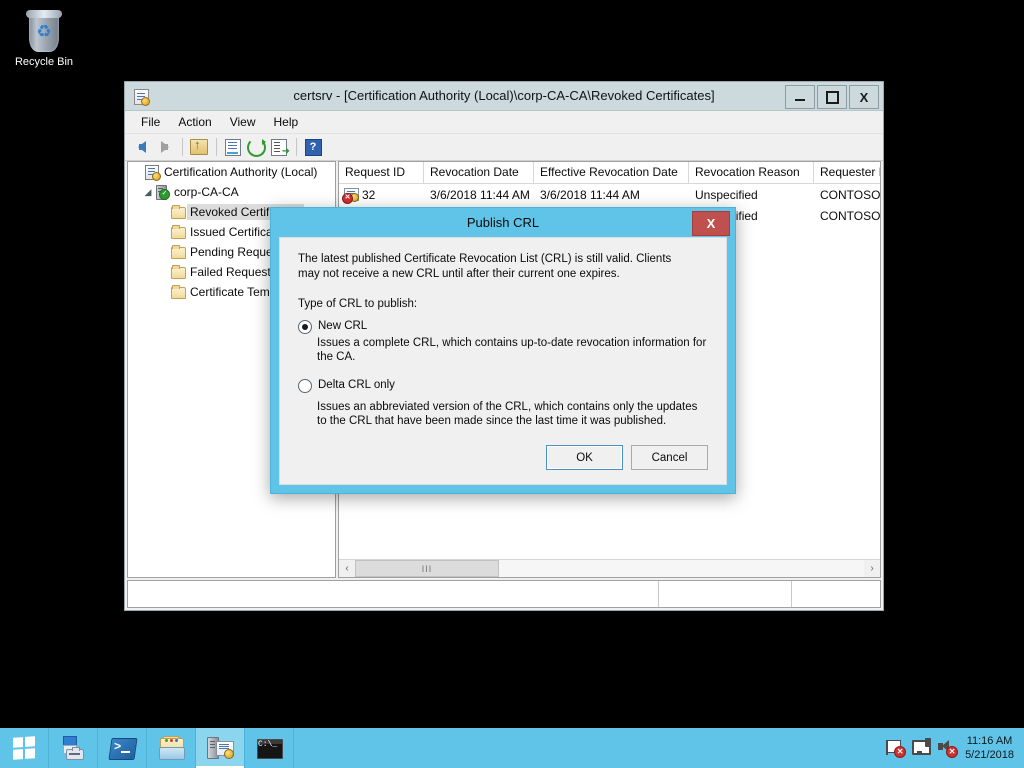 Image resolution: width=1024 pixels, height=768 pixels. I want to click on certsrv-app-icon, so click(141, 97).